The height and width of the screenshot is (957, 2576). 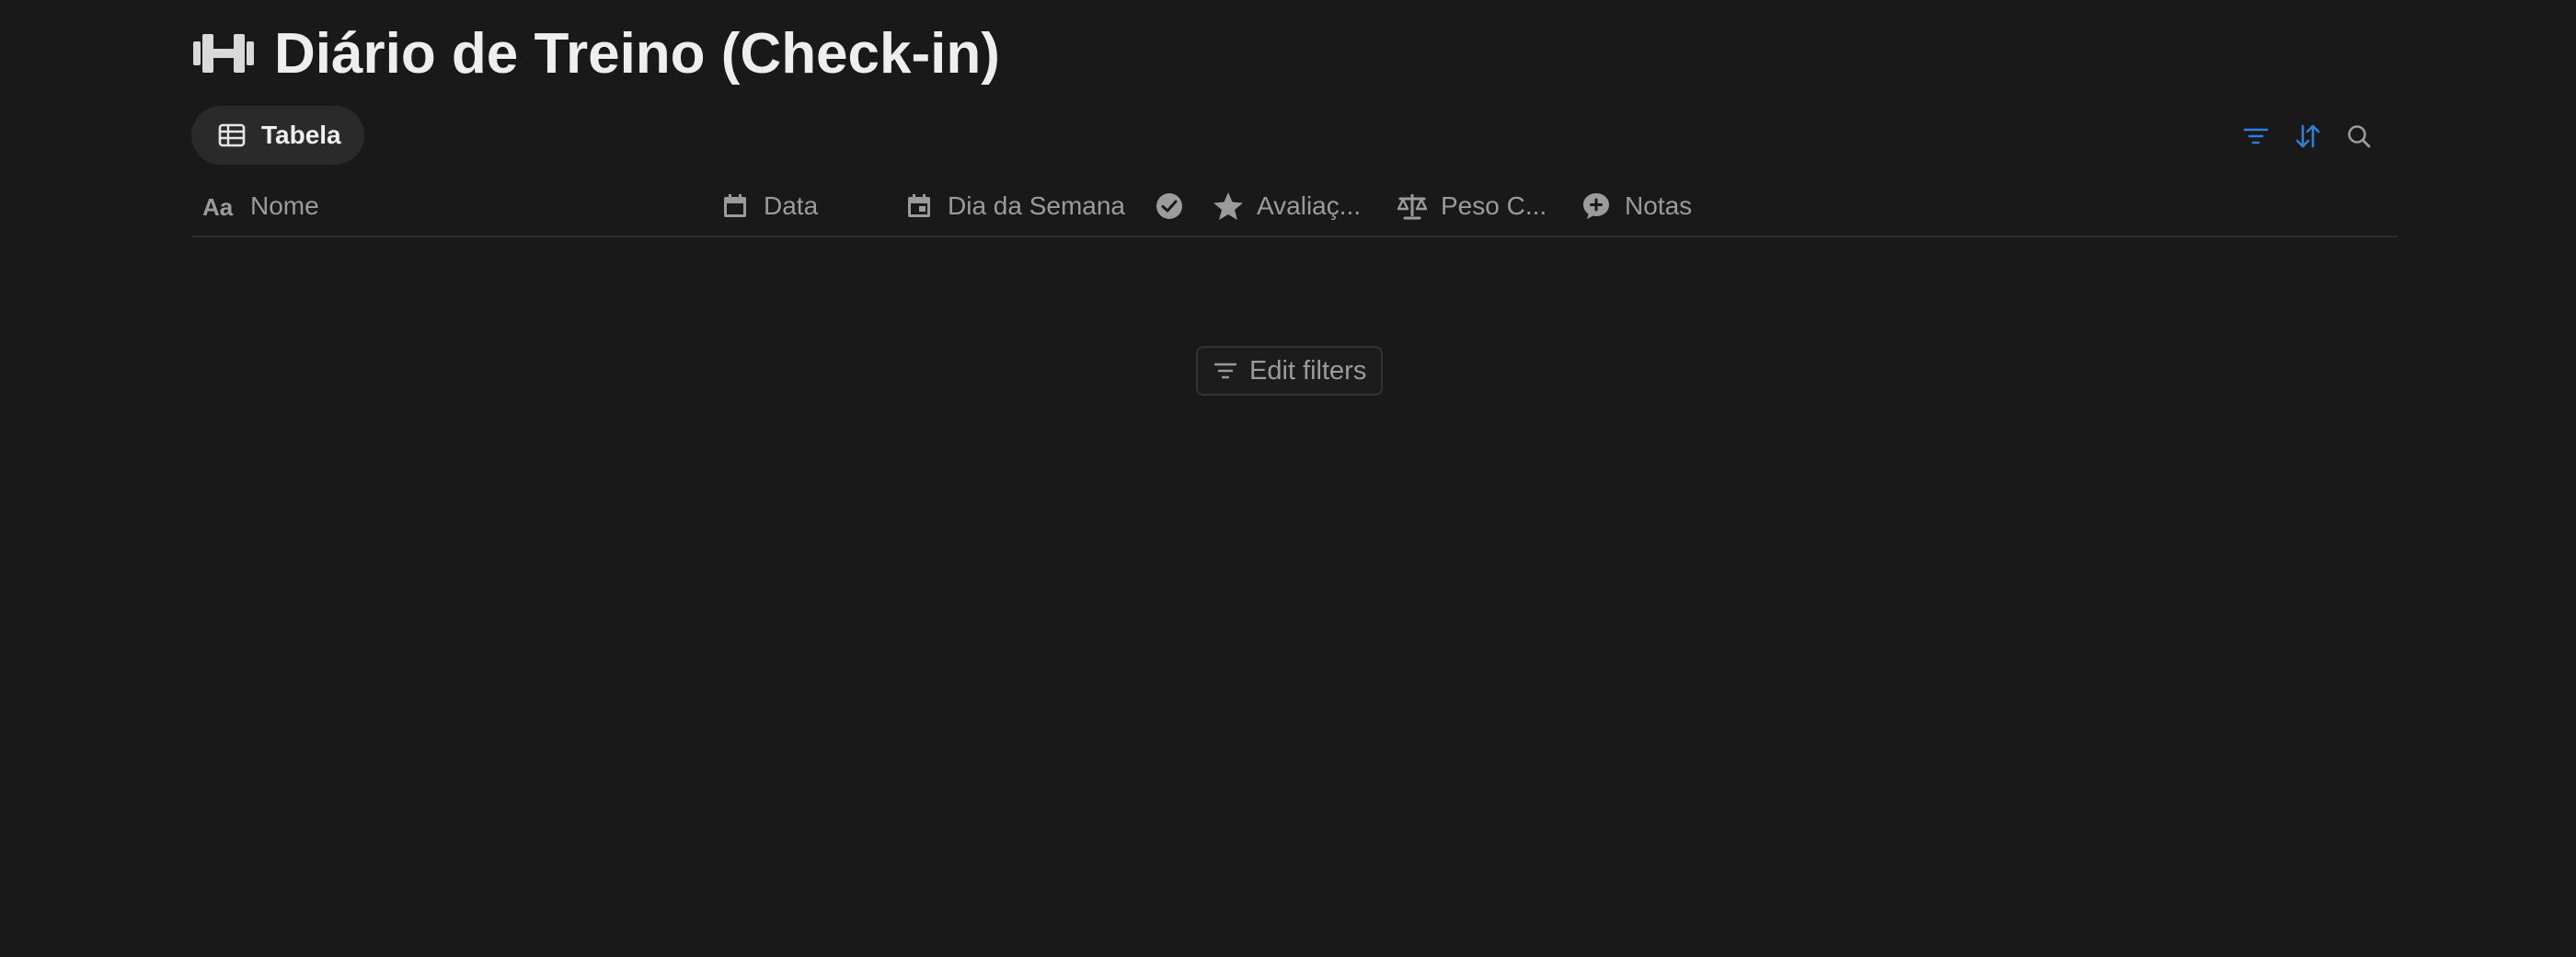 I want to click on table-icon, so click(x=232, y=135).